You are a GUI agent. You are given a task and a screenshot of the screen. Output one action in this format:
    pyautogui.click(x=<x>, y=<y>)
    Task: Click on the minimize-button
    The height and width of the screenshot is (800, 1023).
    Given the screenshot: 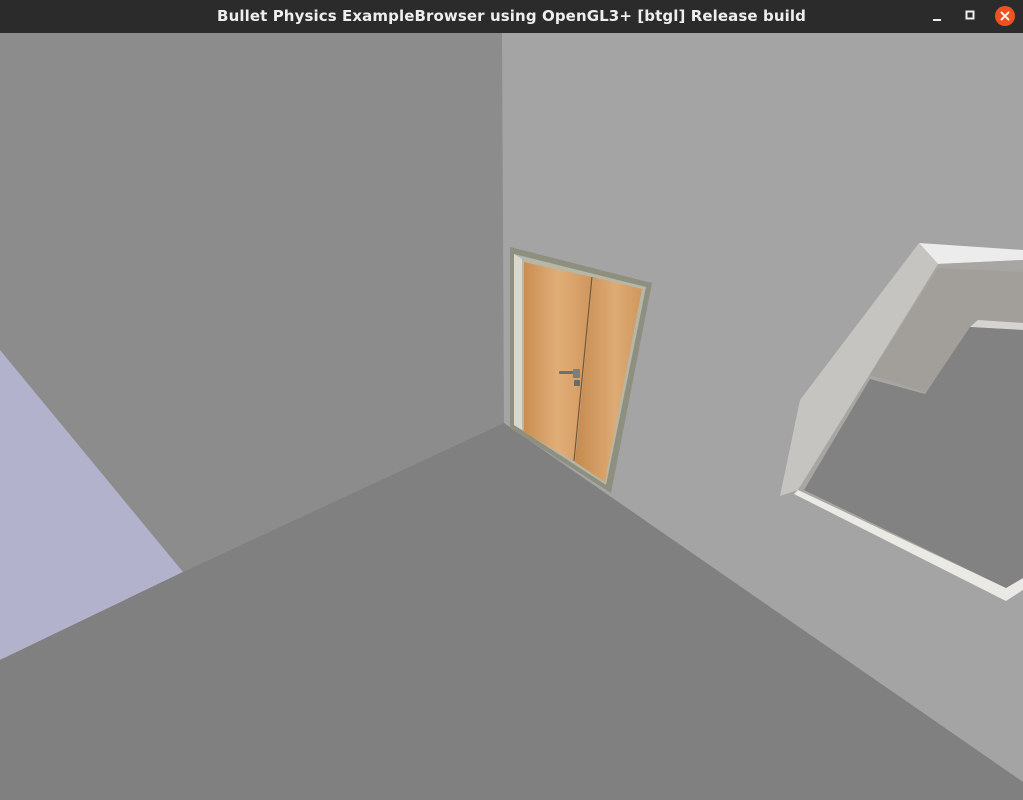 What is the action you would take?
    pyautogui.click(x=937, y=16)
    